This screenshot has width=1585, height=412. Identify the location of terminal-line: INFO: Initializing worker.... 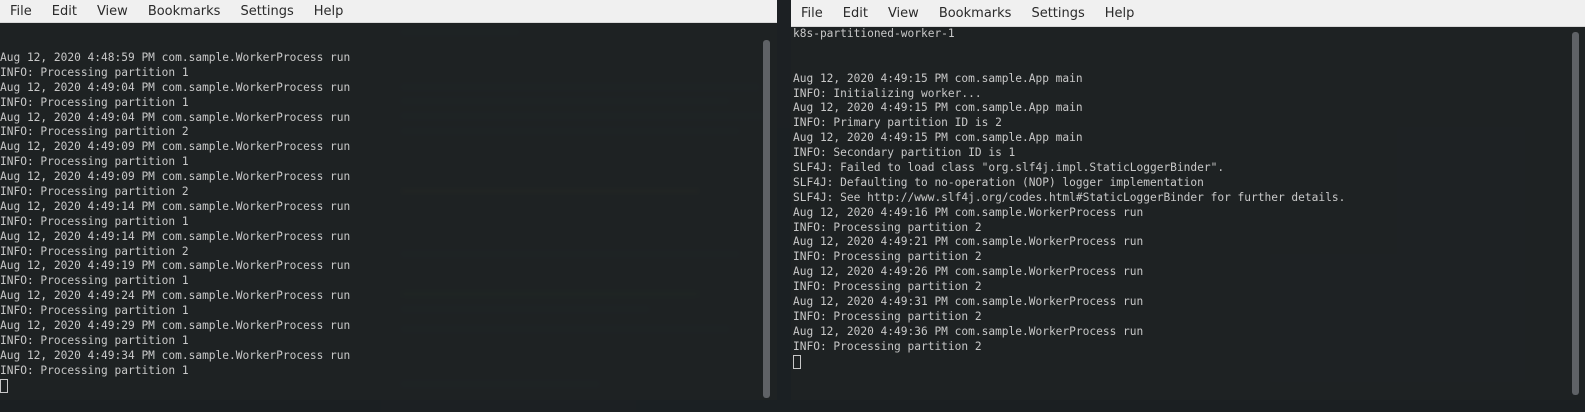
(887, 93).